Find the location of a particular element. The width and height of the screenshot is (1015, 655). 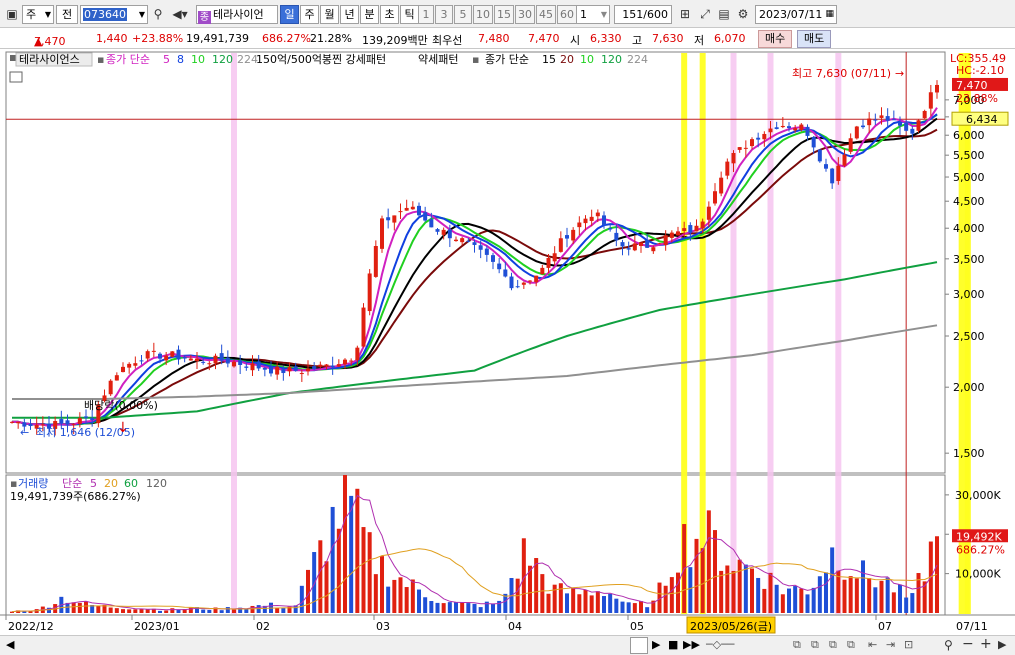

count-display: 151/600 is located at coordinates (643, 14).